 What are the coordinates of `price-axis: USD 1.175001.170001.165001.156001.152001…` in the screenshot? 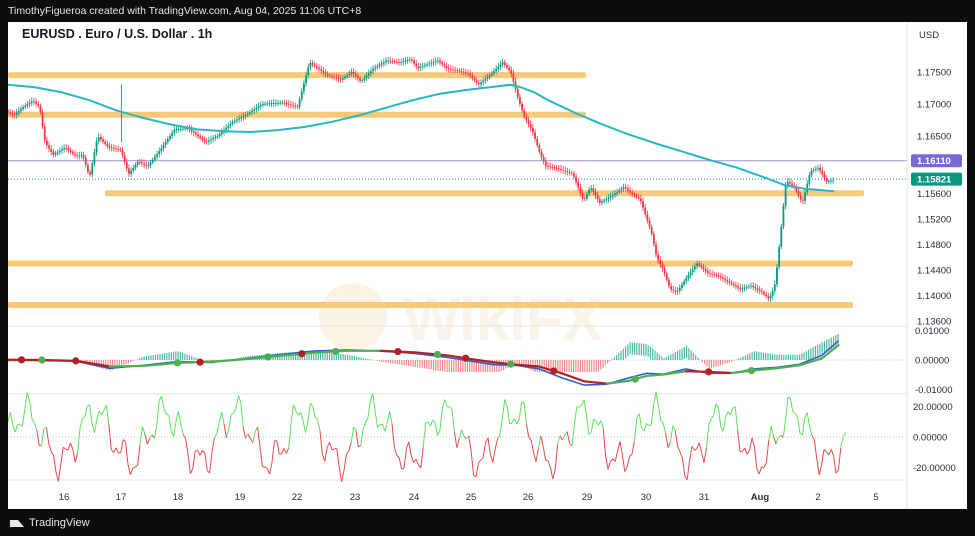 It's located at (936, 252).